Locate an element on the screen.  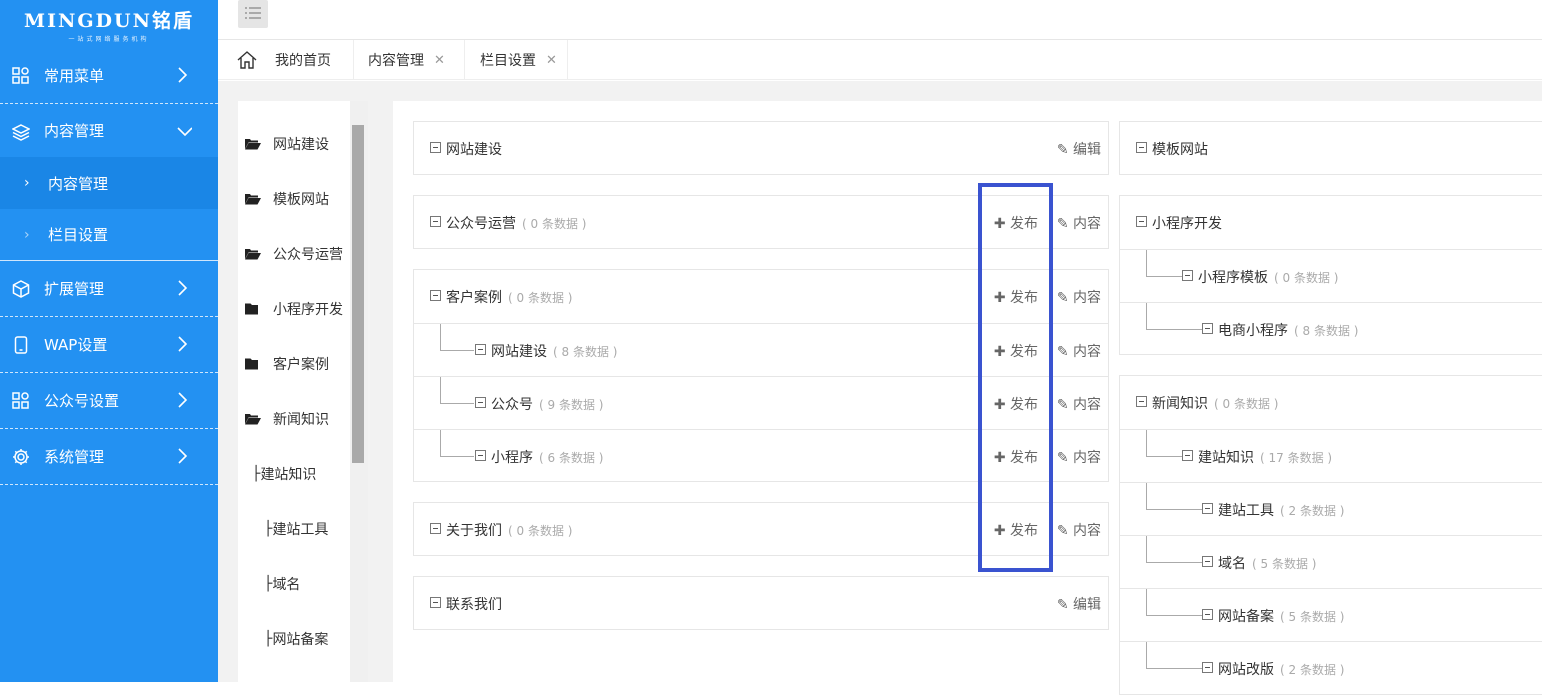
menu-wechat: 公众号设置 is located at coordinates (109, 401).